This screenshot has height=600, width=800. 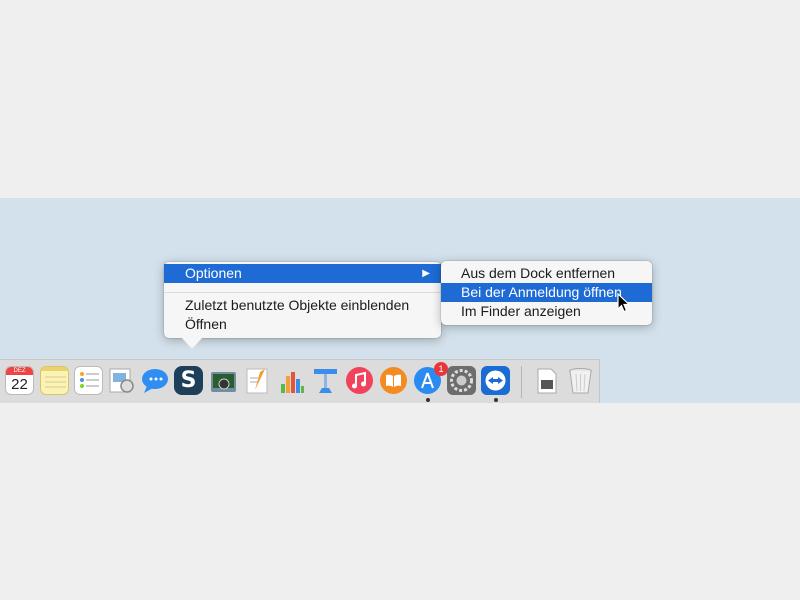 I want to click on menu-item-label: Aus dem Dock entfernen, so click(x=538, y=273).